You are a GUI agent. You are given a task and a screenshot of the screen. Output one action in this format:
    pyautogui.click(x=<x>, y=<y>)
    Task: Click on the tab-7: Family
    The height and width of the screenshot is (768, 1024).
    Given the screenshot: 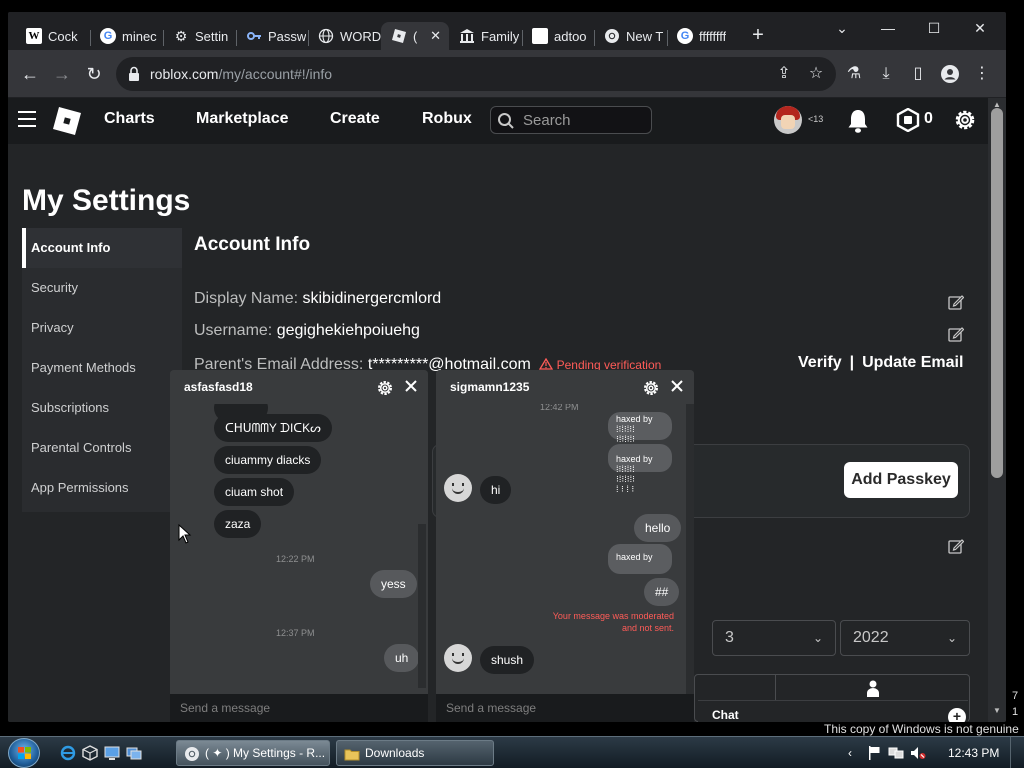 What is the action you would take?
    pyautogui.click(x=485, y=36)
    